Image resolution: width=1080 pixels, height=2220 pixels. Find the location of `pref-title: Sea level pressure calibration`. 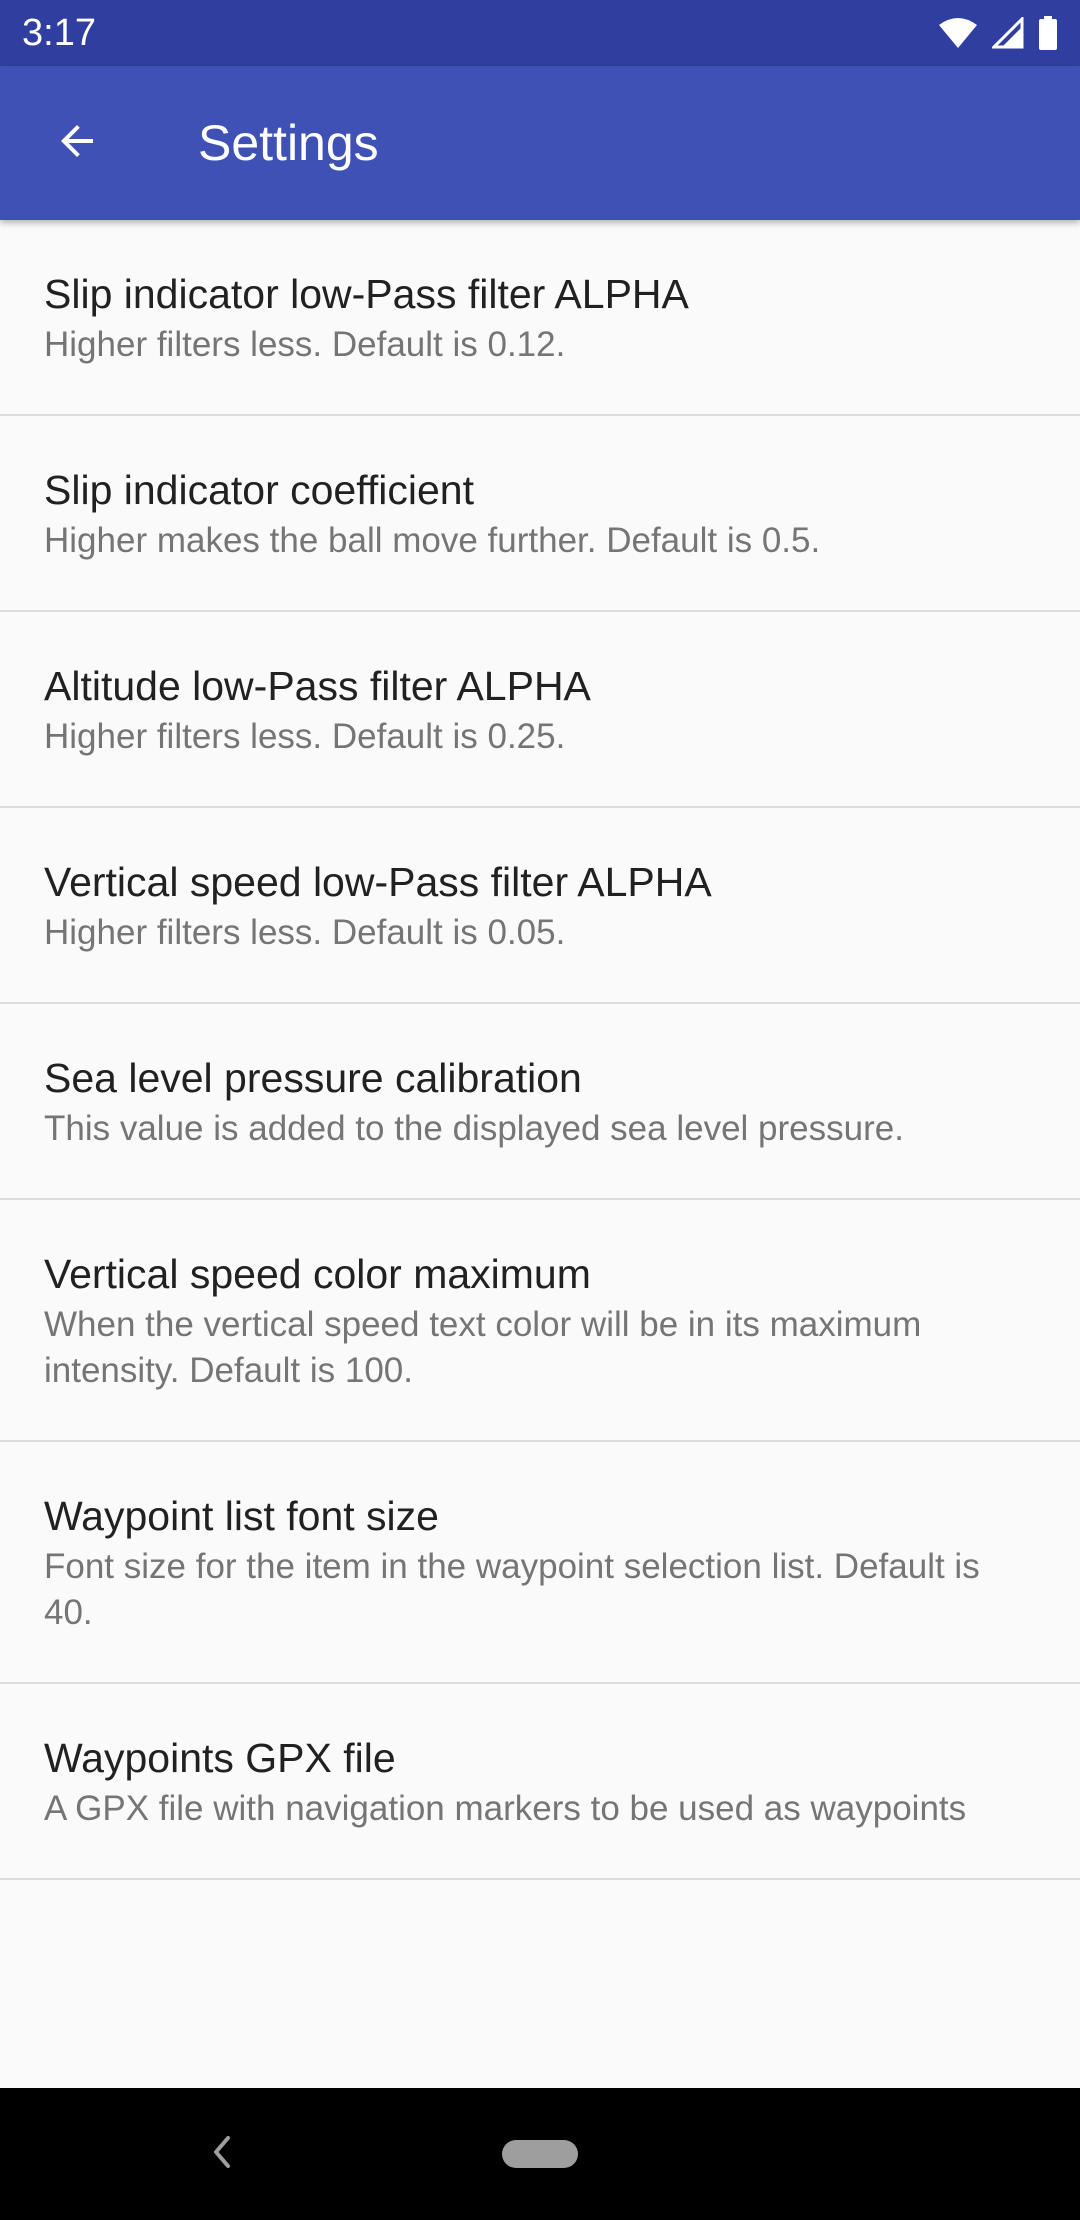

pref-title: Sea level pressure calibration is located at coordinates (313, 1078).